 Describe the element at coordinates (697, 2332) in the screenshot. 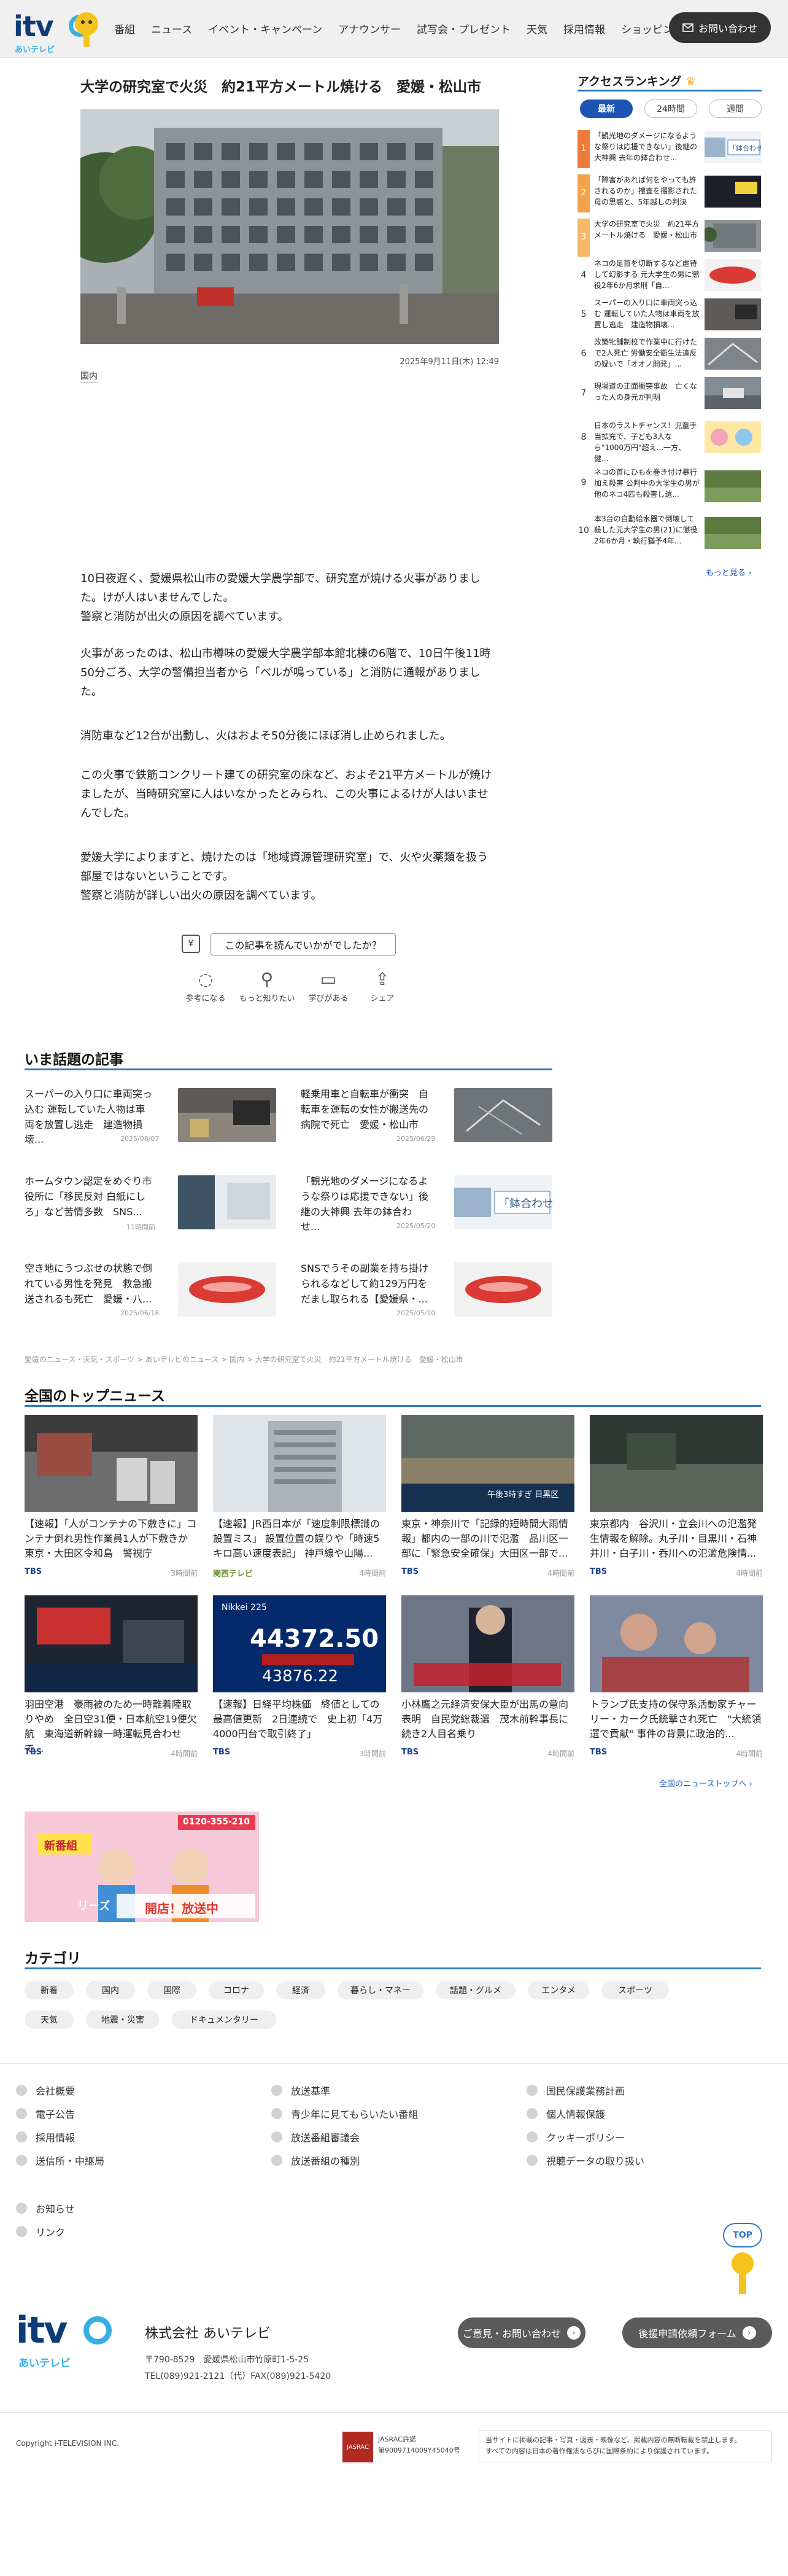

I see `sponsor-form-button: 後援申請依頼フォーム ›` at that location.